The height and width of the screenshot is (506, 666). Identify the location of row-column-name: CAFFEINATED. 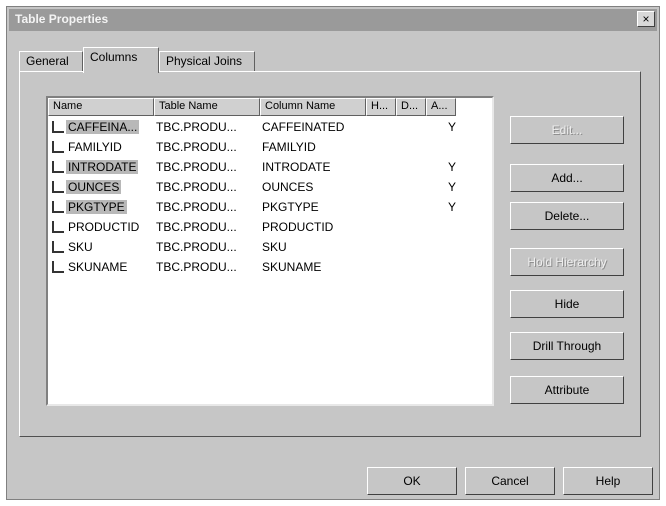
(303, 127).